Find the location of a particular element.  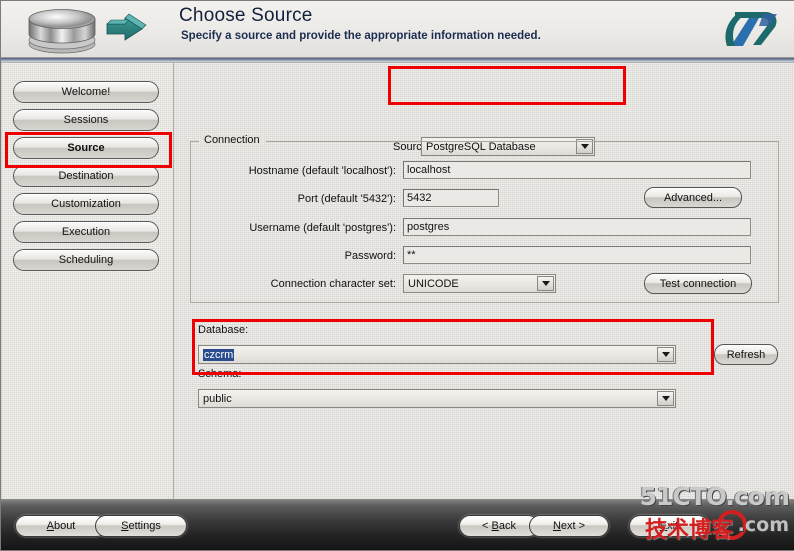

refresh-button: Refresh is located at coordinates (746, 354).